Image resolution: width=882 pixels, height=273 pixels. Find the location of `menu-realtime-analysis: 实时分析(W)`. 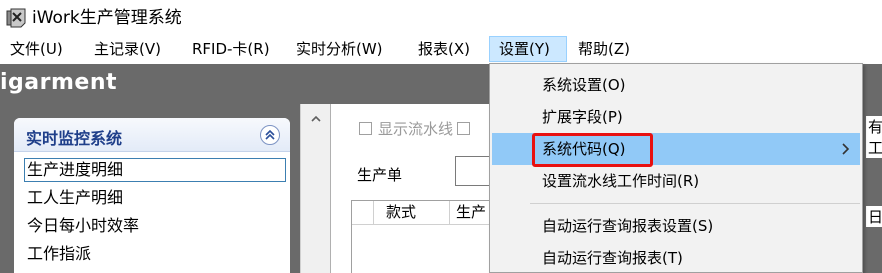

menu-realtime-analysis: 实时分析(W) is located at coordinates (339, 49).